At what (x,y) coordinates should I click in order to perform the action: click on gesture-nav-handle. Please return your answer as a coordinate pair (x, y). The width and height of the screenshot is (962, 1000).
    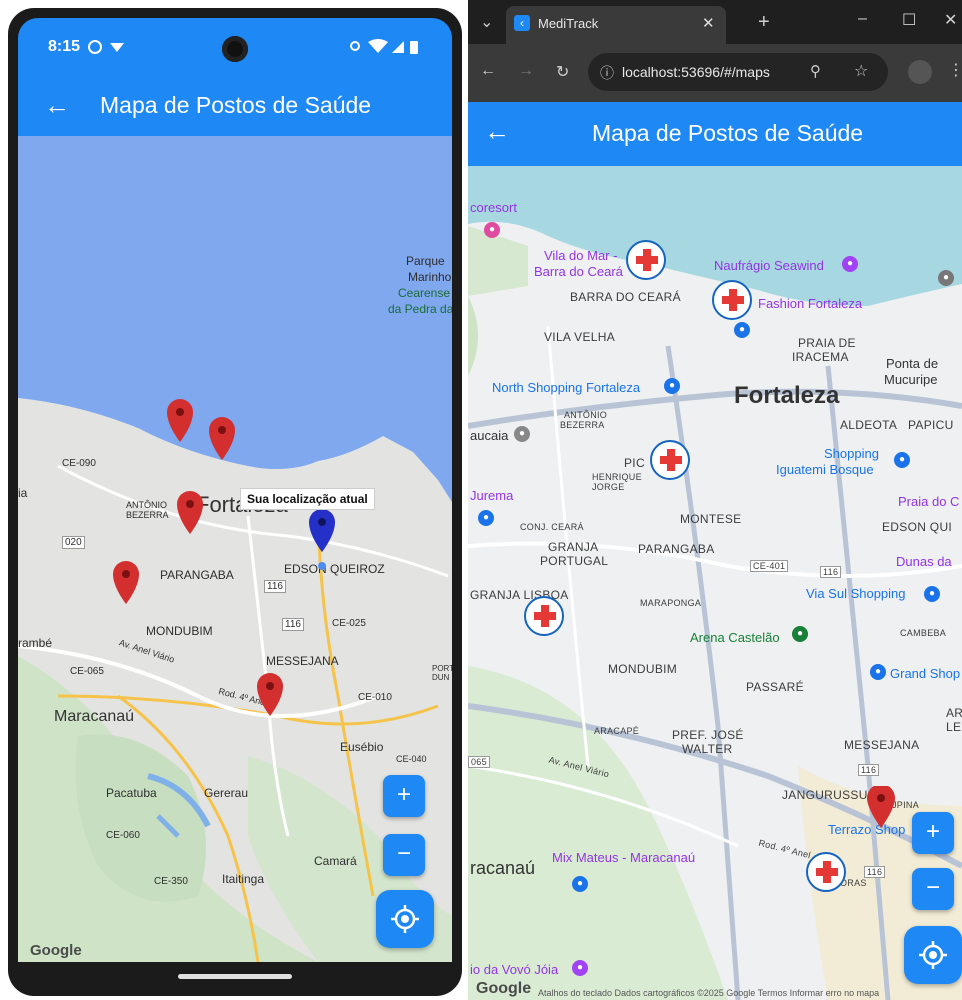
    Looking at the image, I should click on (235, 976).